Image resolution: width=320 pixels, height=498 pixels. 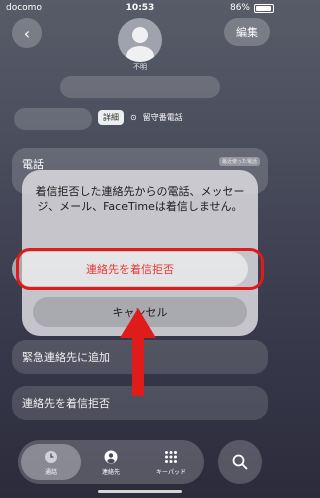 What do you see at coordinates (111, 117) in the screenshot?
I see `detail-tag: 詳細` at bounding box center [111, 117].